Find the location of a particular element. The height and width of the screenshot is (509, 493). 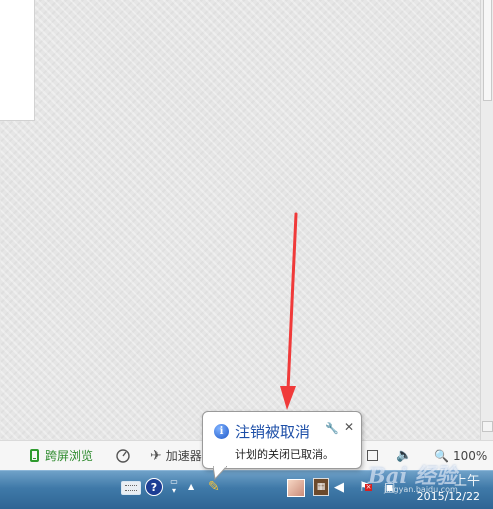

scrollbar-thumb is located at coordinates (487, 50).